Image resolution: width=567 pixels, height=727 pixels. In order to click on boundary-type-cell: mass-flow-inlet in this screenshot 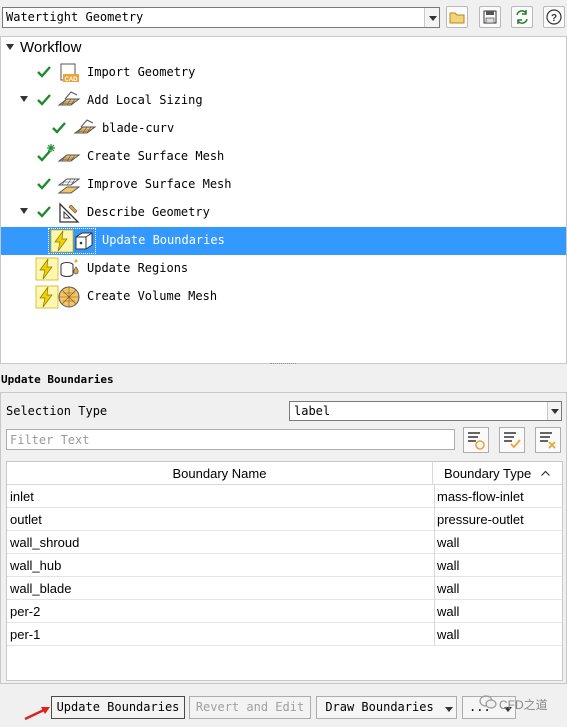, I will do `click(498, 496)`.